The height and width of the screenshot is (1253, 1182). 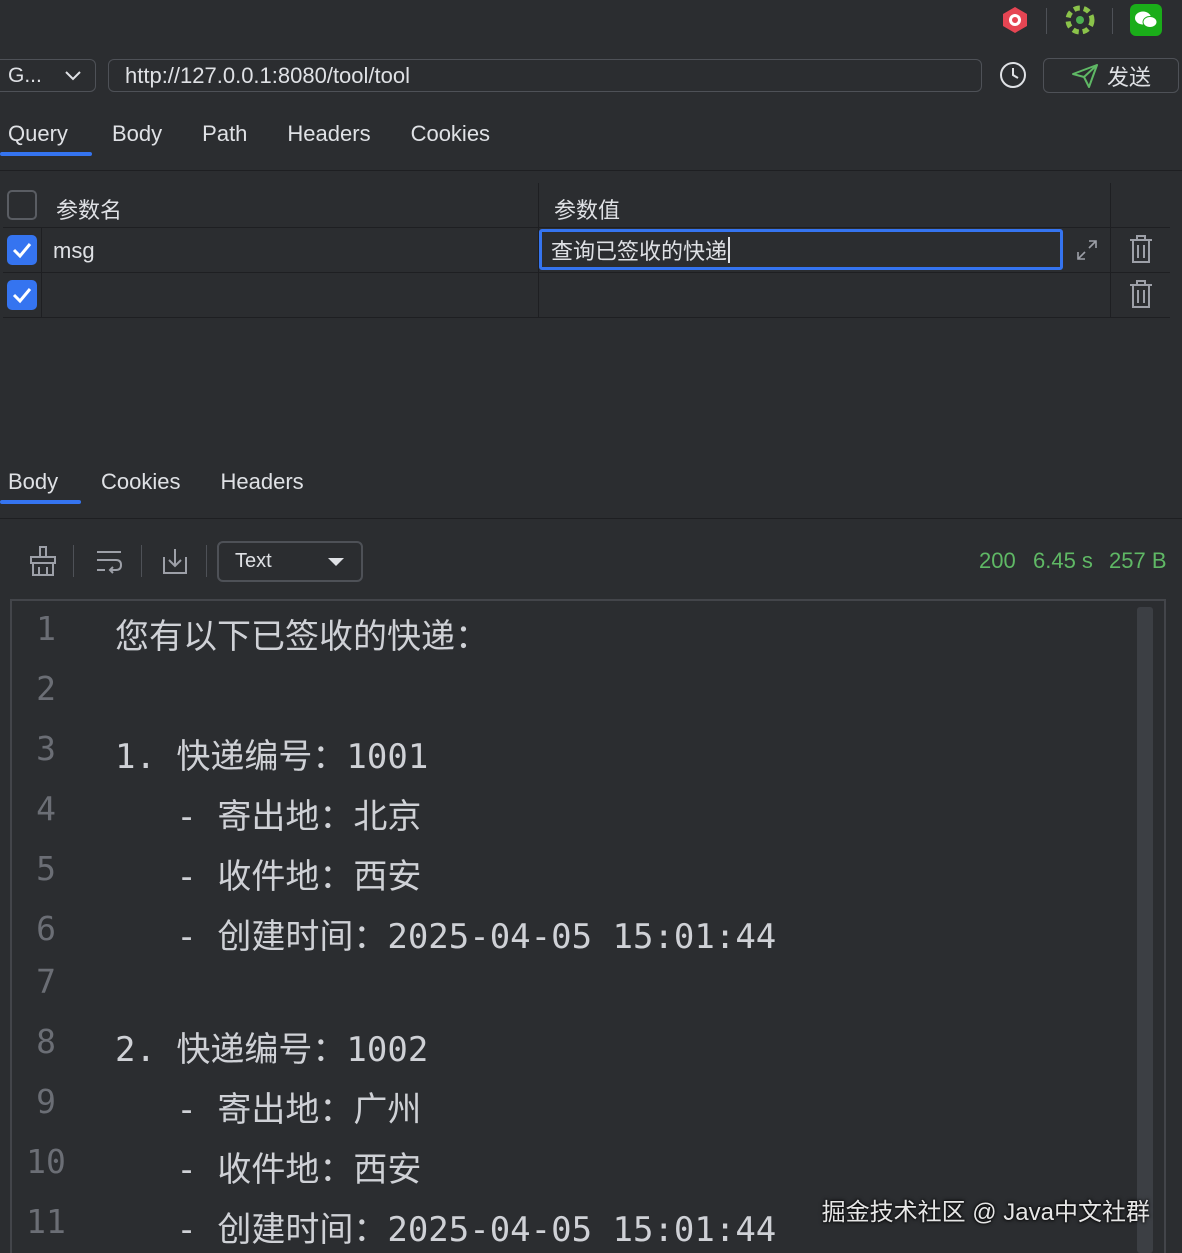 What do you see at coordinates (22, 205) in the screenshot?
I see `select-all-checkbox` at bounding box center [22, 205].